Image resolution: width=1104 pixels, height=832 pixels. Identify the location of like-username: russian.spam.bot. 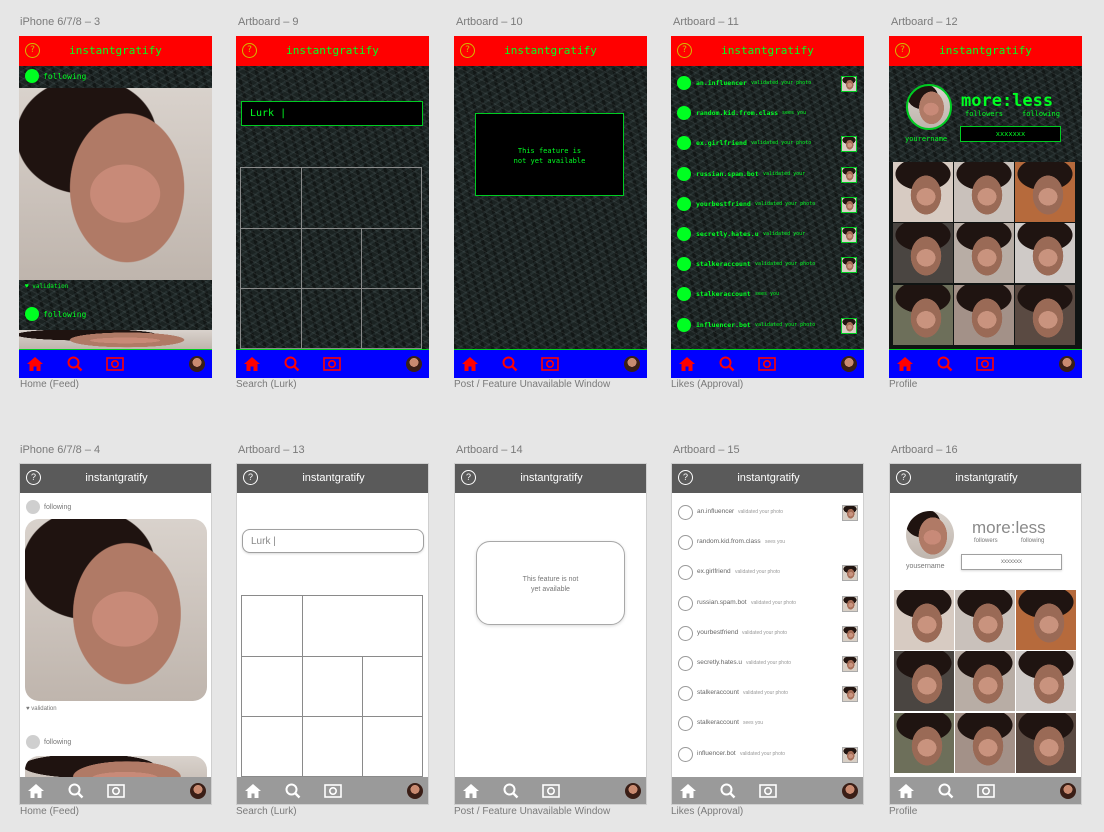
(722, 602).